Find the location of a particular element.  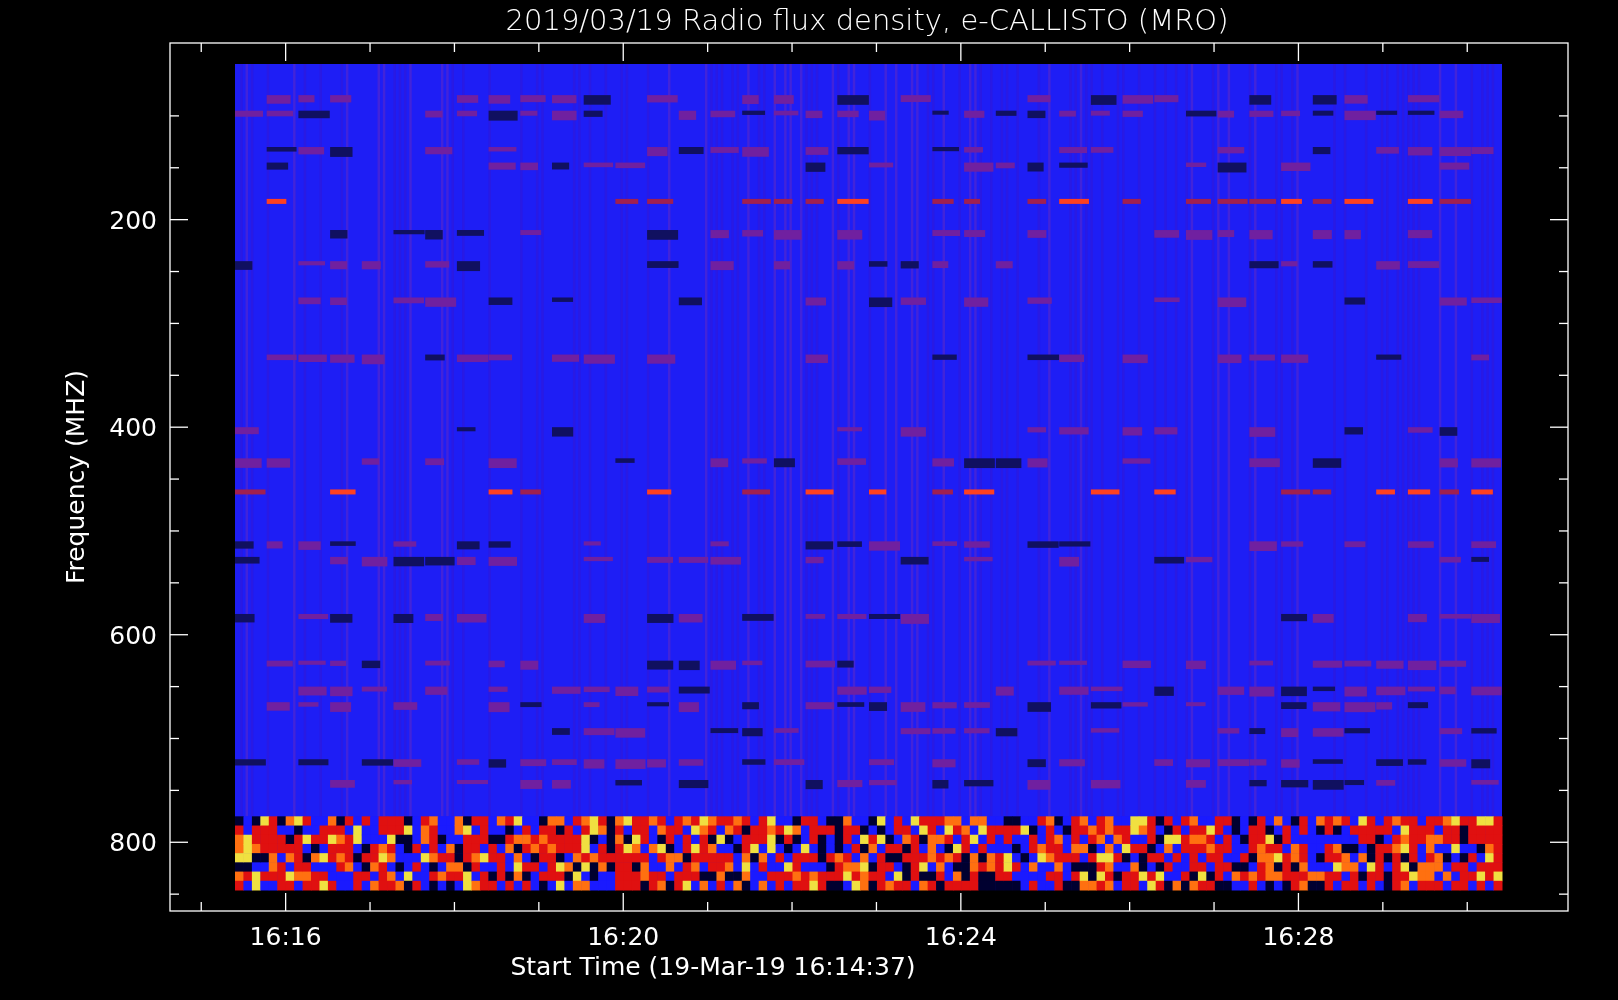

chart-title: 2019/03/19 Radio flux density, e-CALLISTO (MRO) is located at coordinates (867, 20).